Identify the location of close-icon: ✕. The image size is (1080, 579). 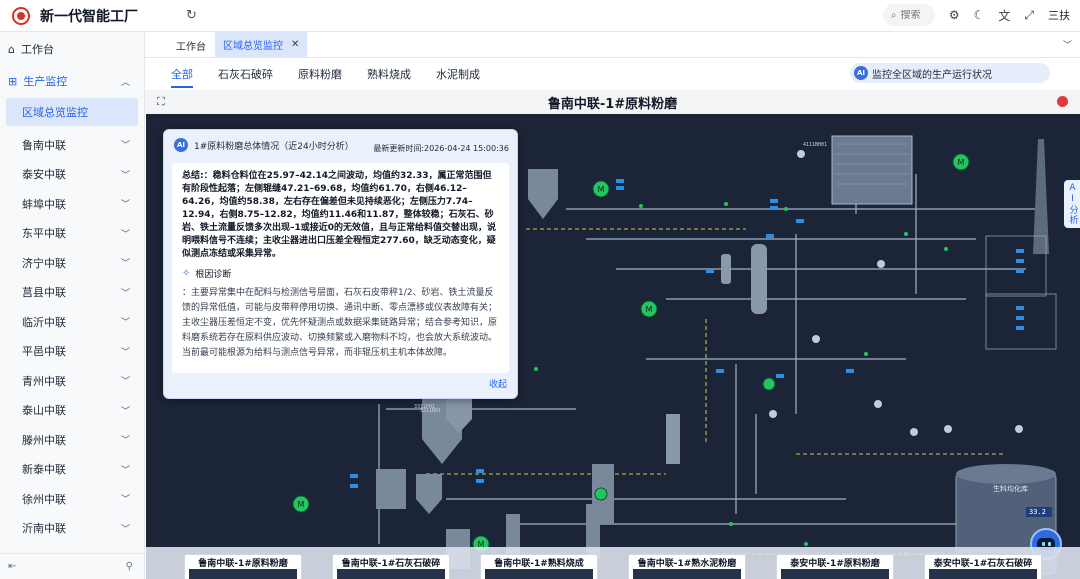
(295, 44).